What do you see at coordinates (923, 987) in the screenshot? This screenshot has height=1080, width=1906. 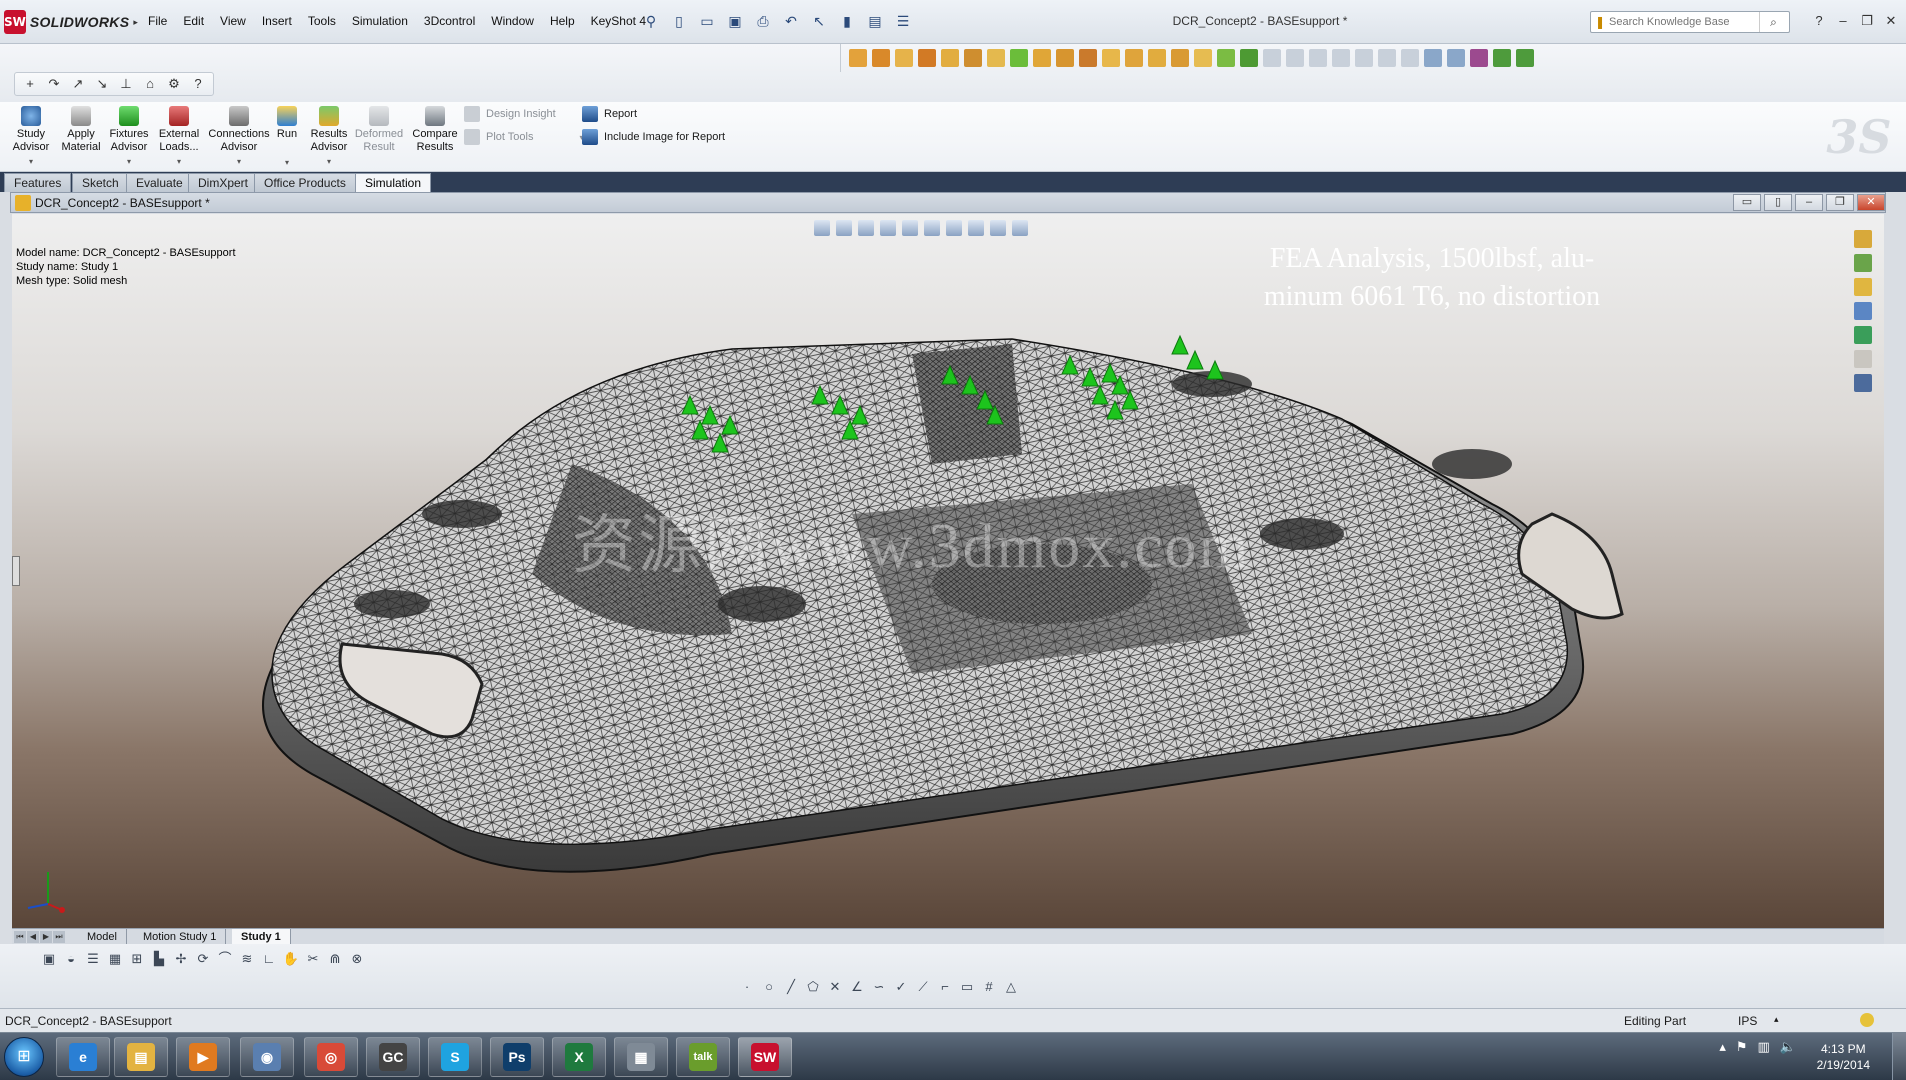 I see `slash-icon: ⟋` at bounding box center [923, 987].